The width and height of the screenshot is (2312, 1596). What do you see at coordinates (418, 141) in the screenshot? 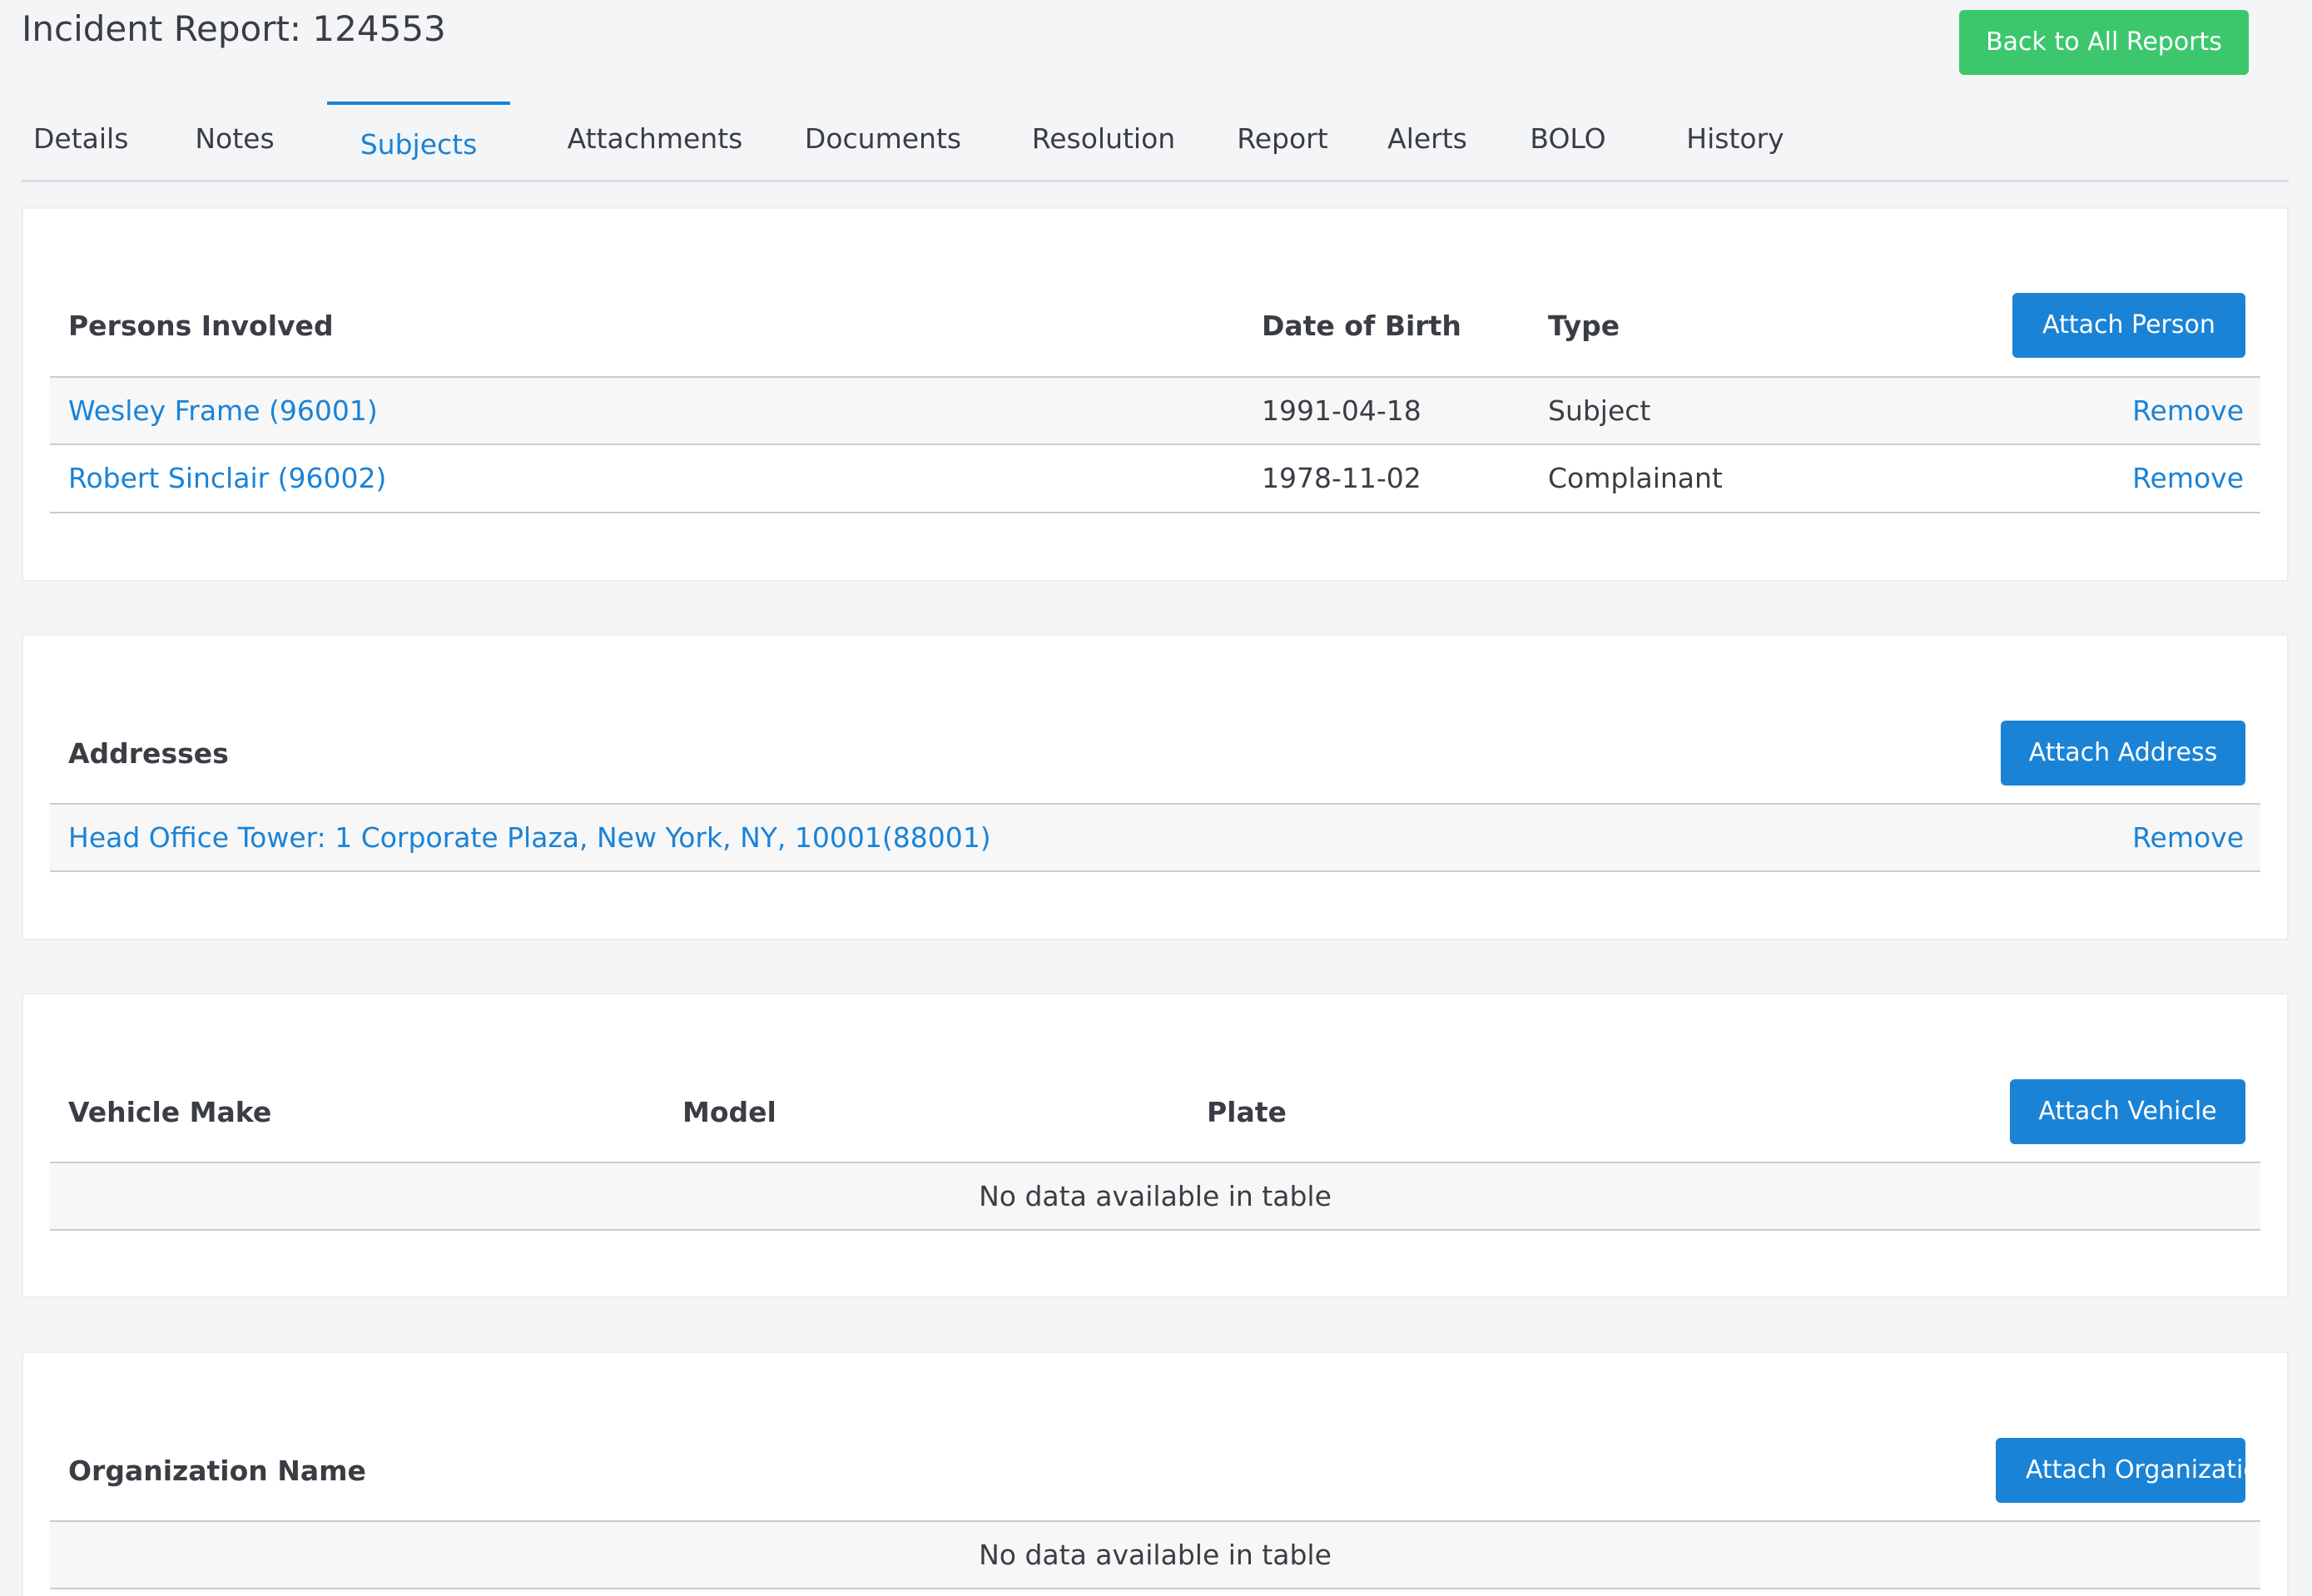
I see `tab-subjects: Subjects` at bounding box center [418, 141].